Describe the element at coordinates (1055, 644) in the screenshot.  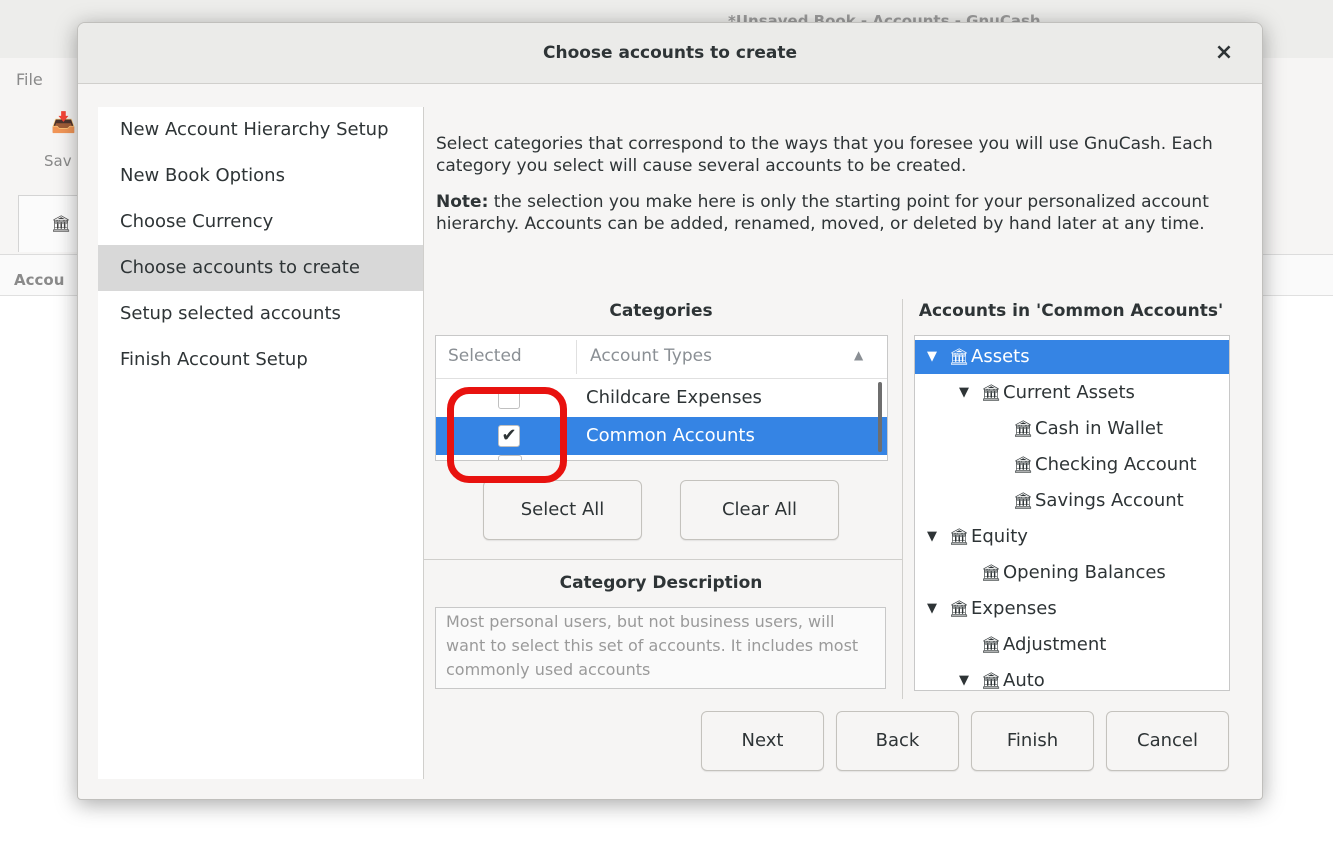
I see `account-label: Adjustment` at that location.